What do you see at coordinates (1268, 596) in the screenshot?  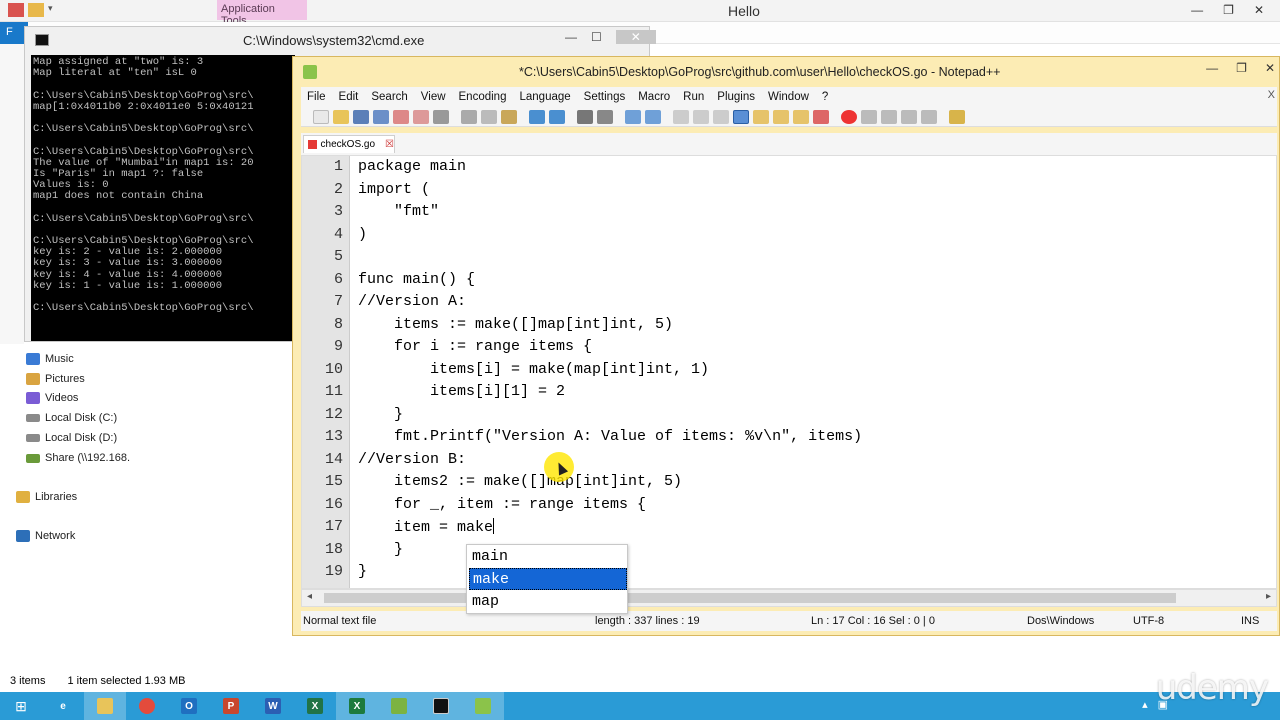 I see `scroll-right-icon: ▸` at bounding box center [1268, 596].